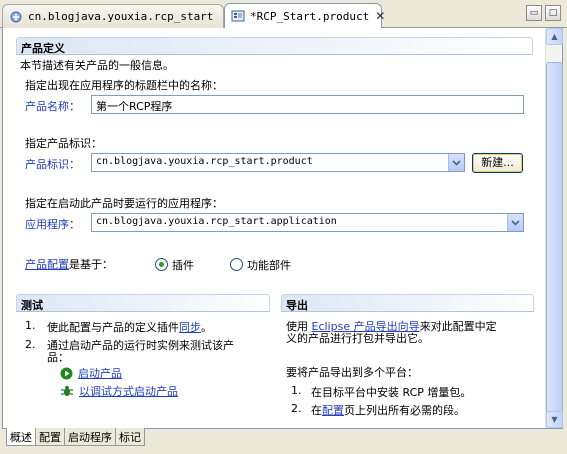  I want to click on export-multi-platform-title: 要将产品导出到多个平台：, so click(352, 372).